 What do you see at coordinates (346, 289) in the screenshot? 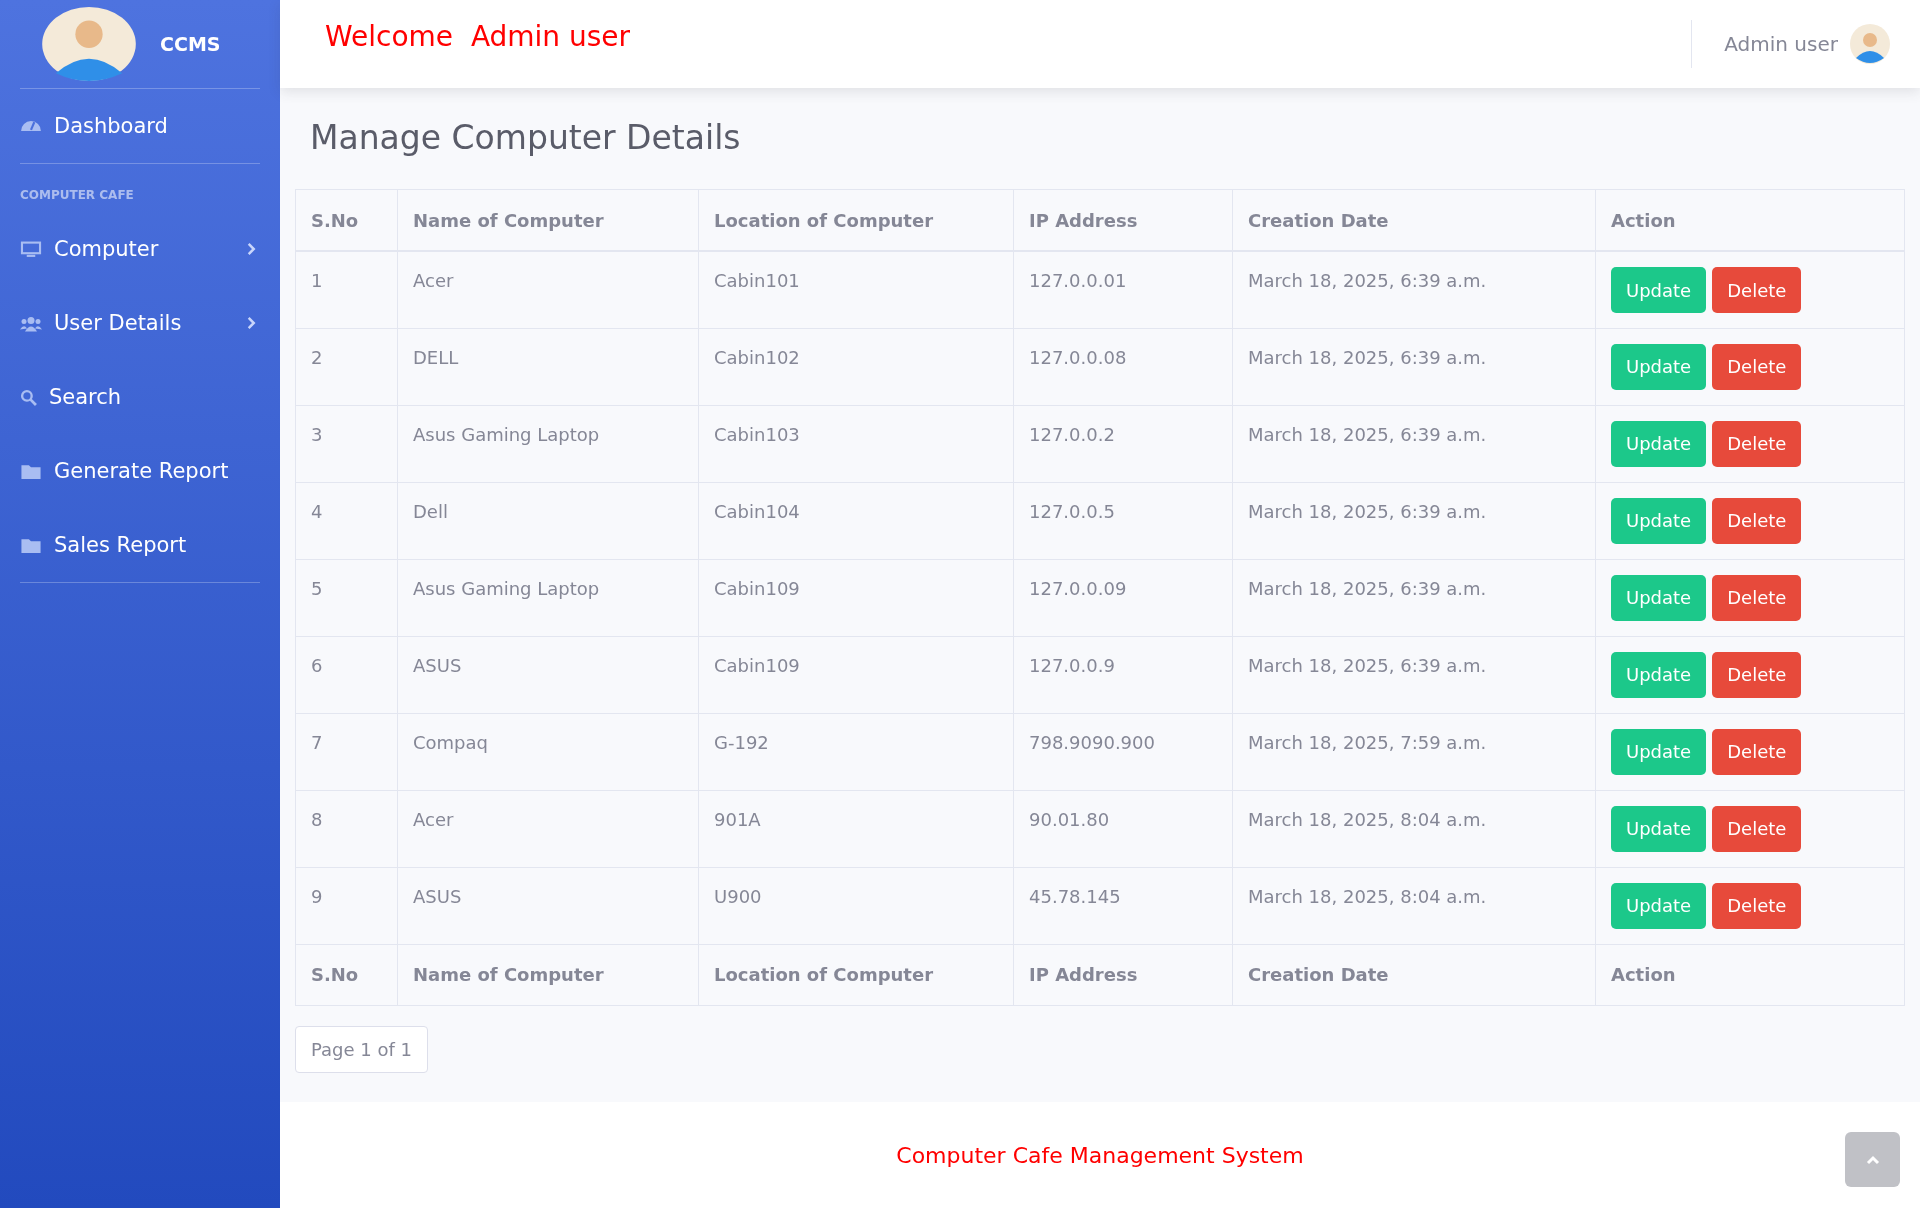
I see `table-cell: 1` at bounding box center [346, 289].